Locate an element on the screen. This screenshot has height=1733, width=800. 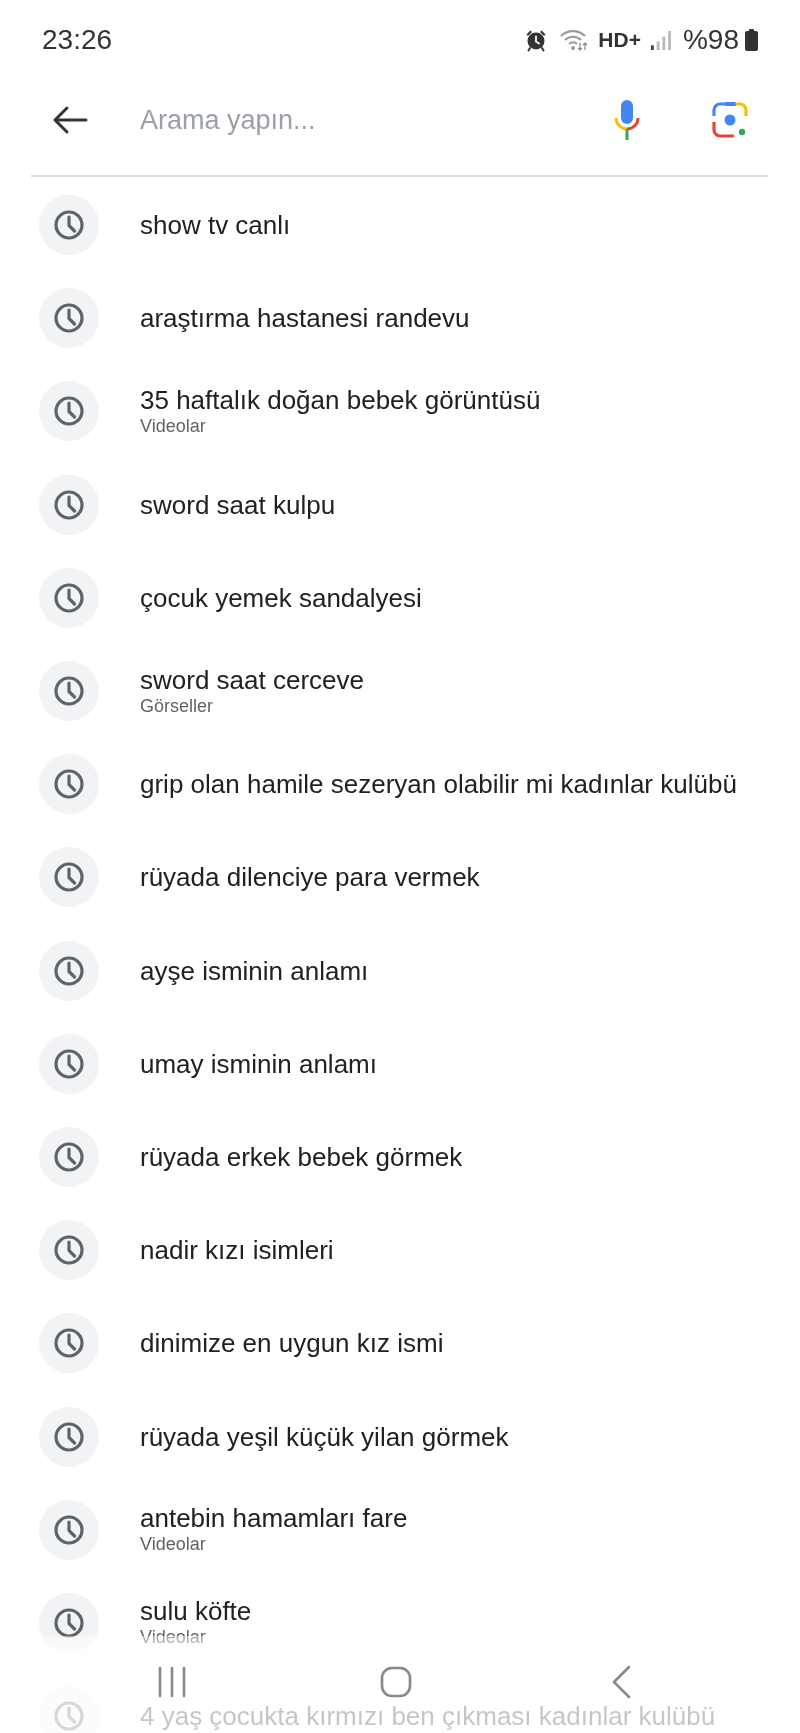
back-chevron-icon is located at coordinates (621, 1682).